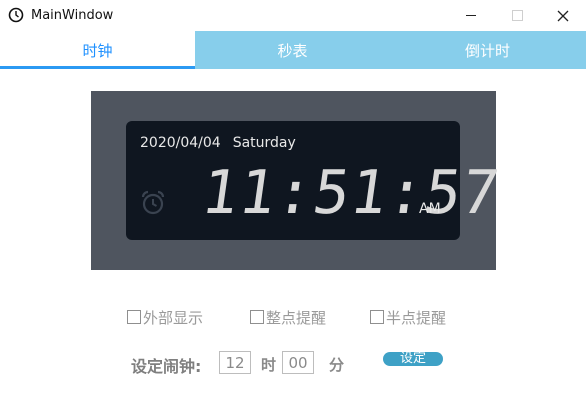  I want to click on hour-unit-label: 时, so click(269, 365).